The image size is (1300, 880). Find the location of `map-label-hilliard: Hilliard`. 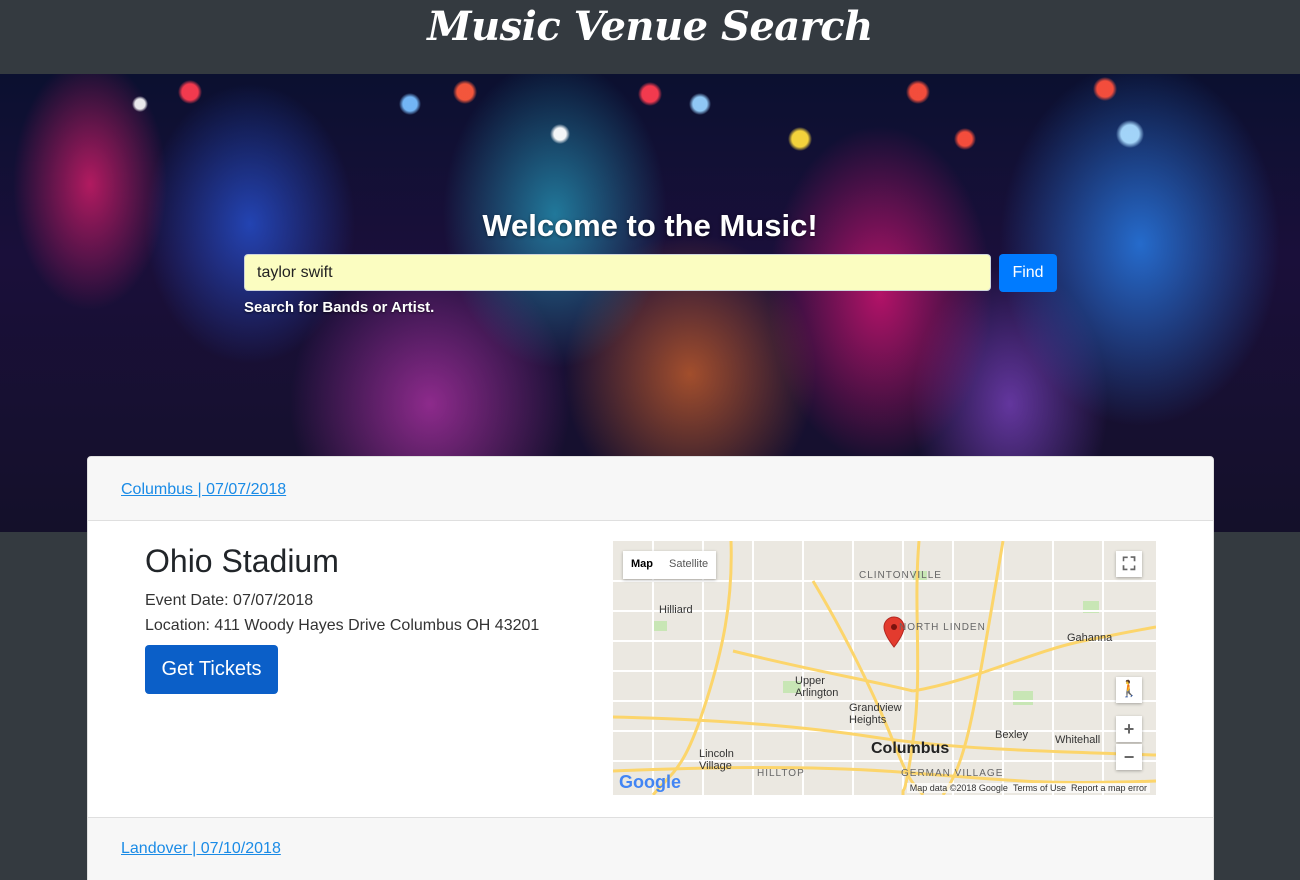

map-label-hilliard: Hilliard is located at coordinates (676, 610).